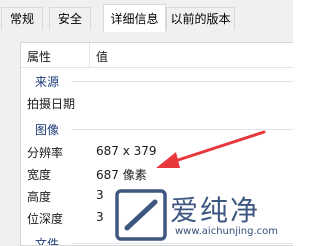 Image resolution: width=320 pixels, height=246 pixels. What do you see at coordinates (45, 153) in the screenshot?
I see `property-label: 分辨率` at bounding box center [45, 153].